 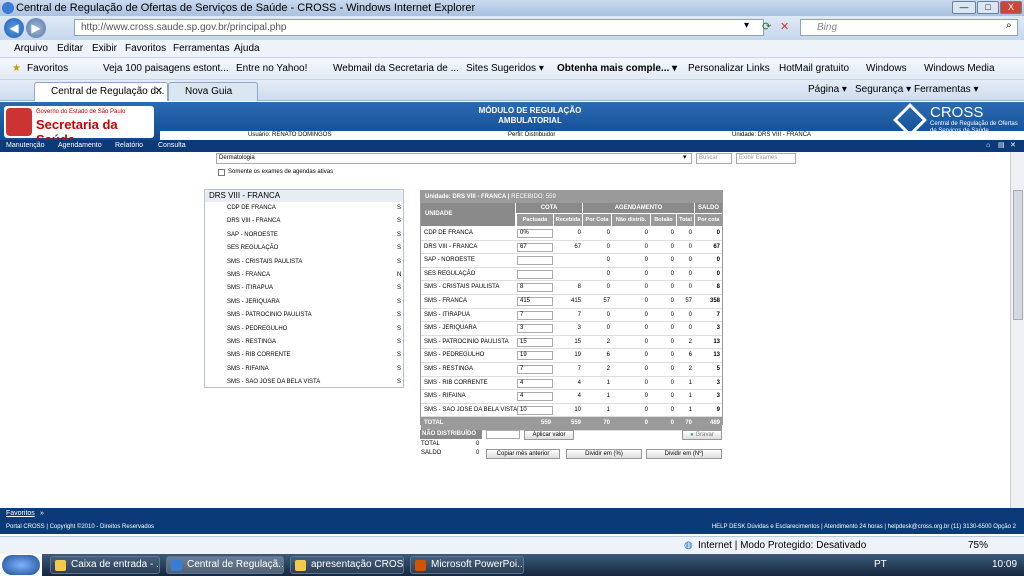 I want to click on nav-manutencao: Manutenção, so click(x=25, y=146).